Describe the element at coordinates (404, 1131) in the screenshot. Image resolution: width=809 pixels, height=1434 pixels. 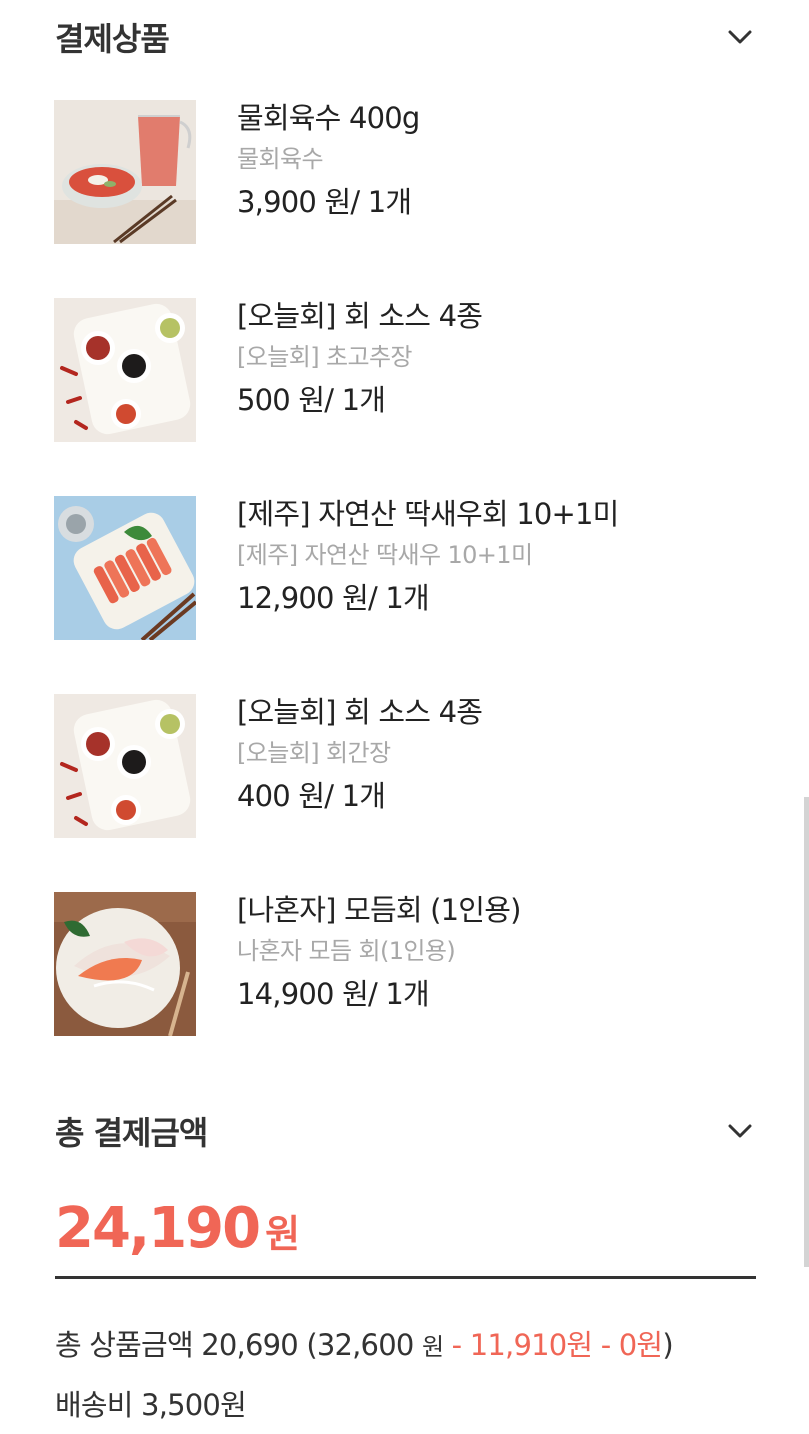
I see `total-payment-header: 총 결제금액` at that location.